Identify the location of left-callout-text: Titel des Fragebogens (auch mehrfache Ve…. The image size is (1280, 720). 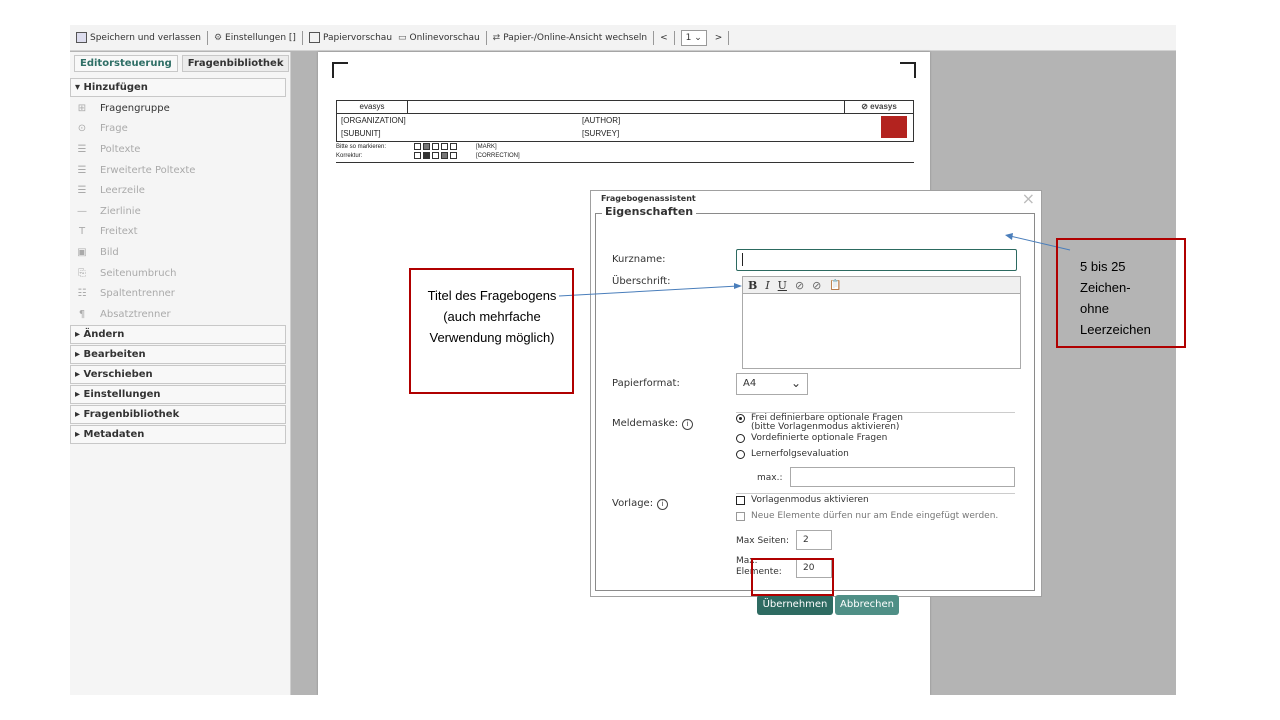
(492, 316).